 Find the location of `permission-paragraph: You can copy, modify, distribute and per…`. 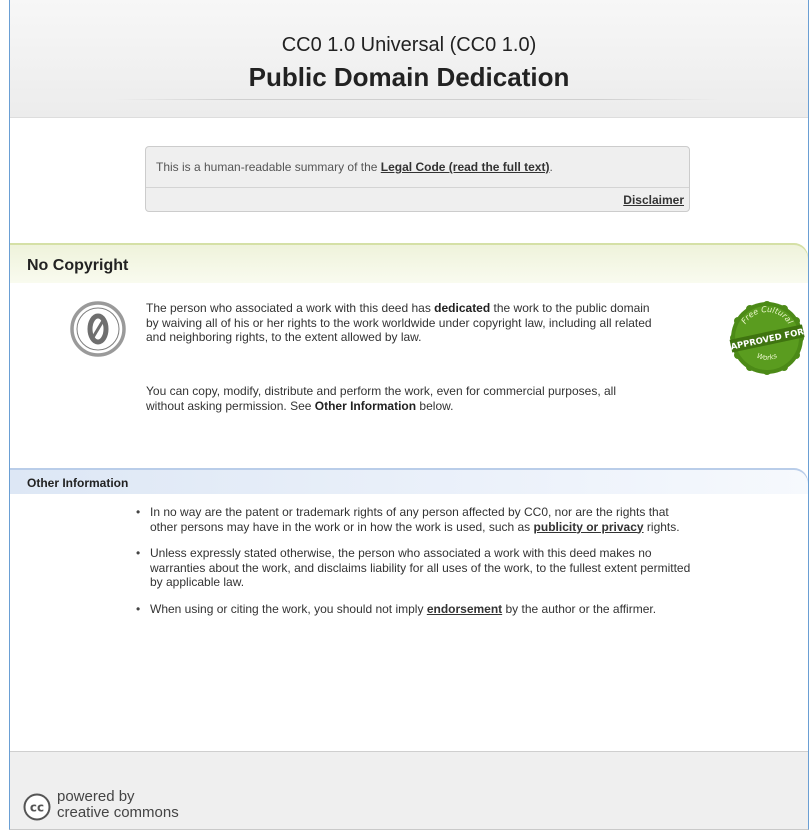

permission-paragraph: You can copy, modify, distribute and per… is located at coordinates (401, 398).